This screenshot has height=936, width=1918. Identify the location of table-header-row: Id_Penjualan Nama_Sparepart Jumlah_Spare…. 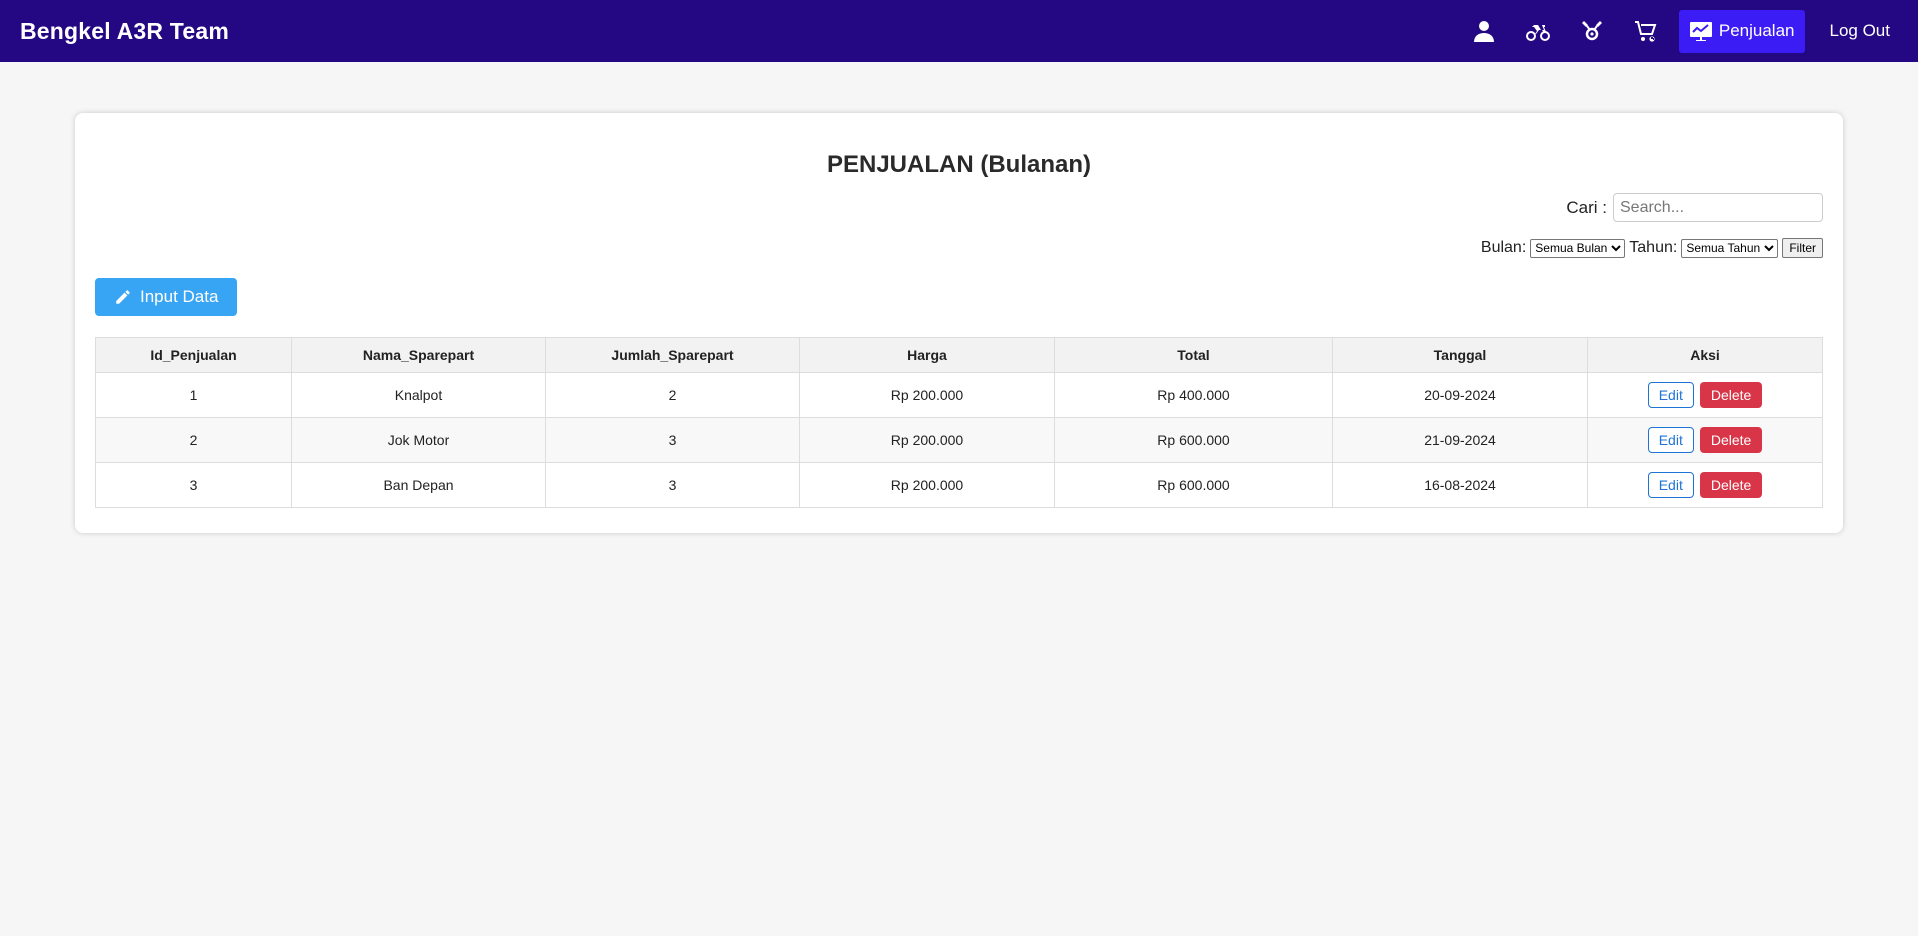
(959, 355).